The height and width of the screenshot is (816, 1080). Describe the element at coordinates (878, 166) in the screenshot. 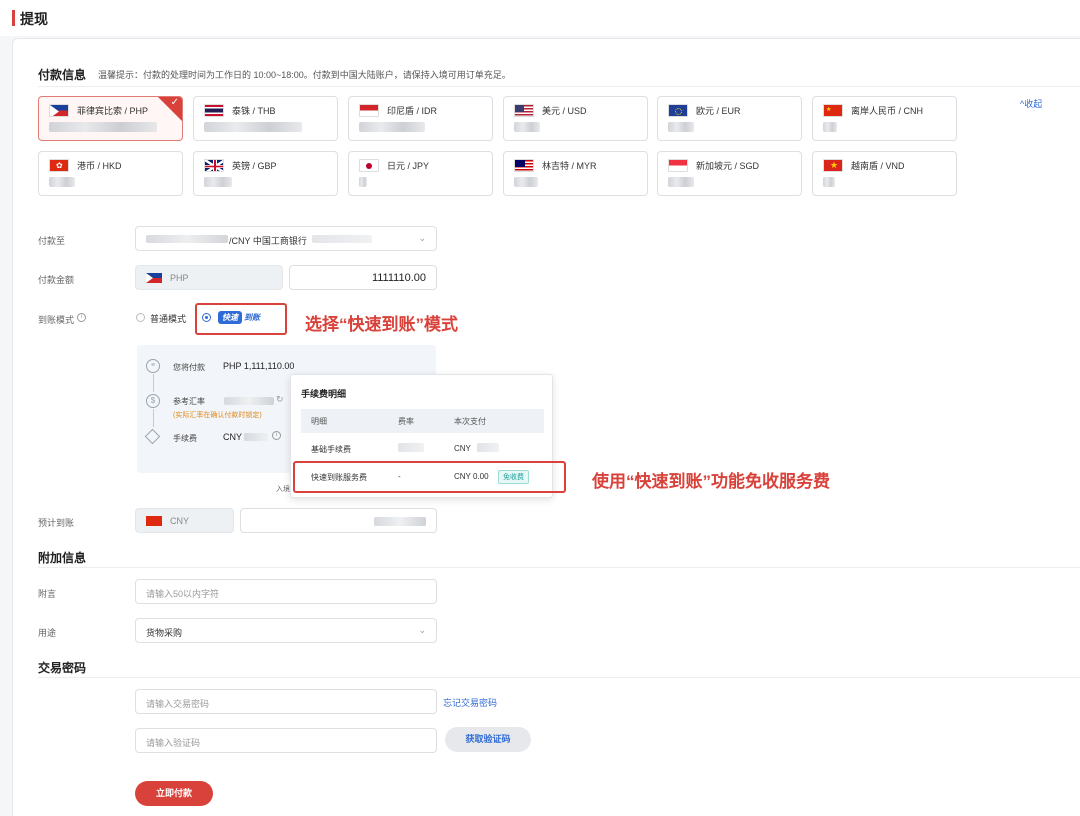

I see `currency-name: 越南盾 / VND` at that location.